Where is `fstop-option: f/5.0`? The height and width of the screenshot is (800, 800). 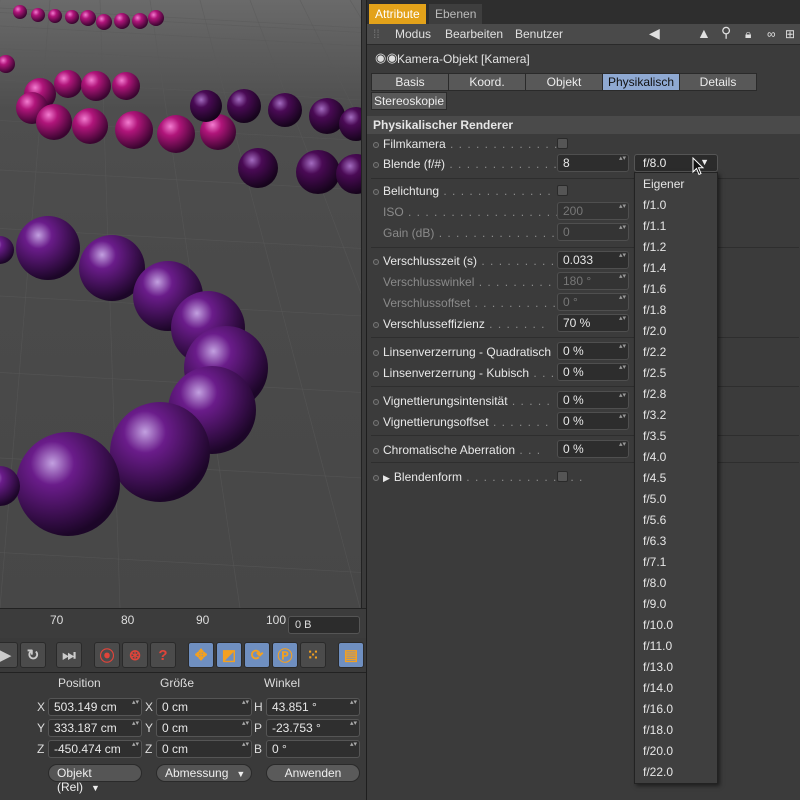 fstop-option: f/5.0 is located at coordinates (654, 499).